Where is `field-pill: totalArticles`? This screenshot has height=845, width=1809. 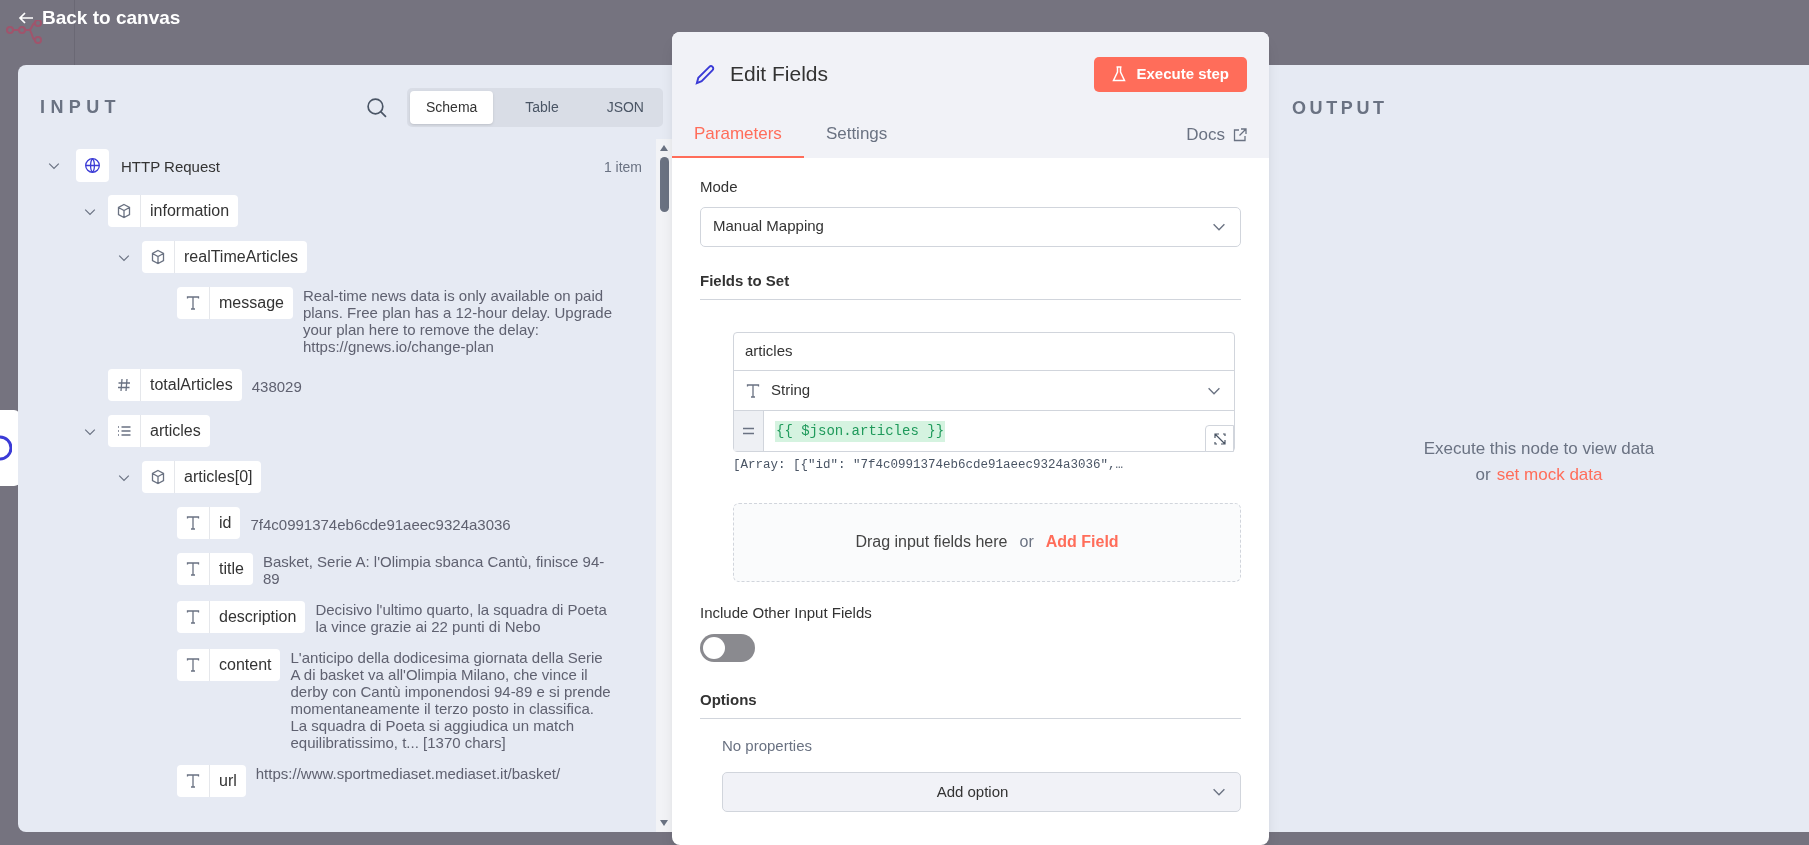 field-pill: totalArticles is located at coordinates (175, 385).